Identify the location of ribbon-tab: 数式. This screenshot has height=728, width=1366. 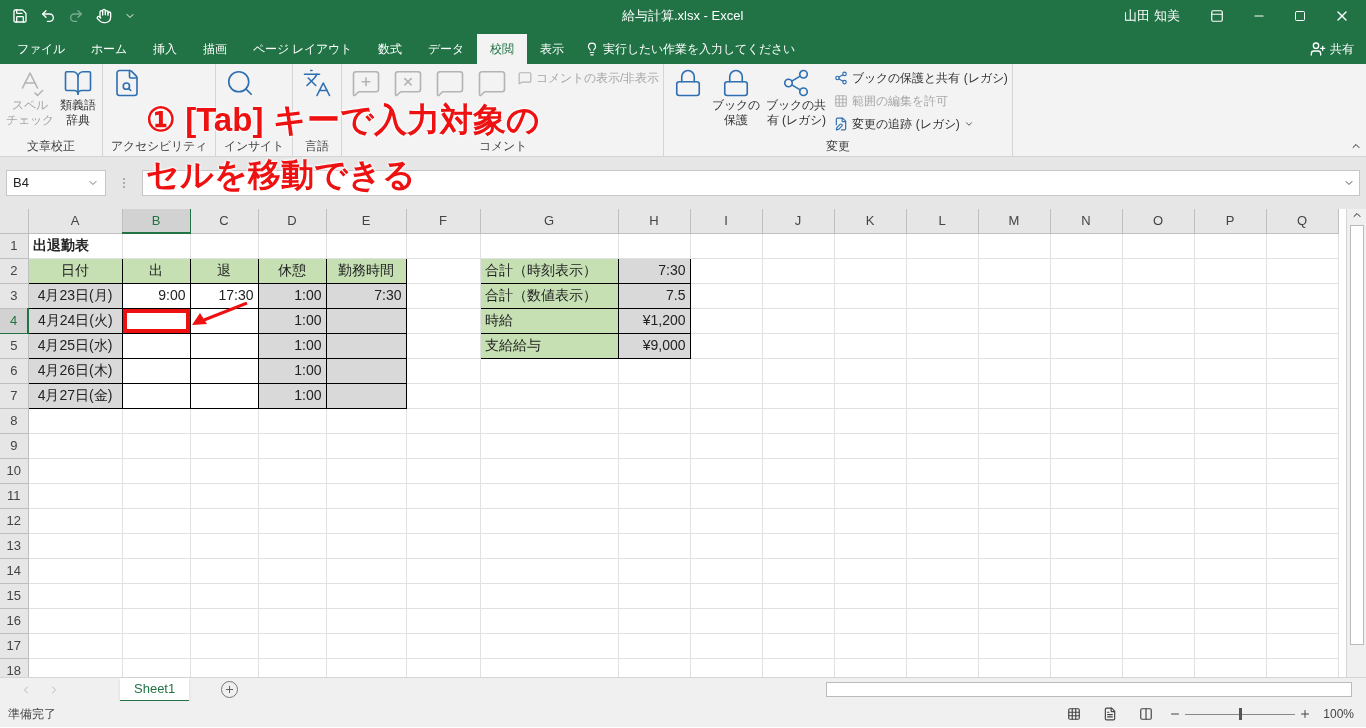
(390, 49).